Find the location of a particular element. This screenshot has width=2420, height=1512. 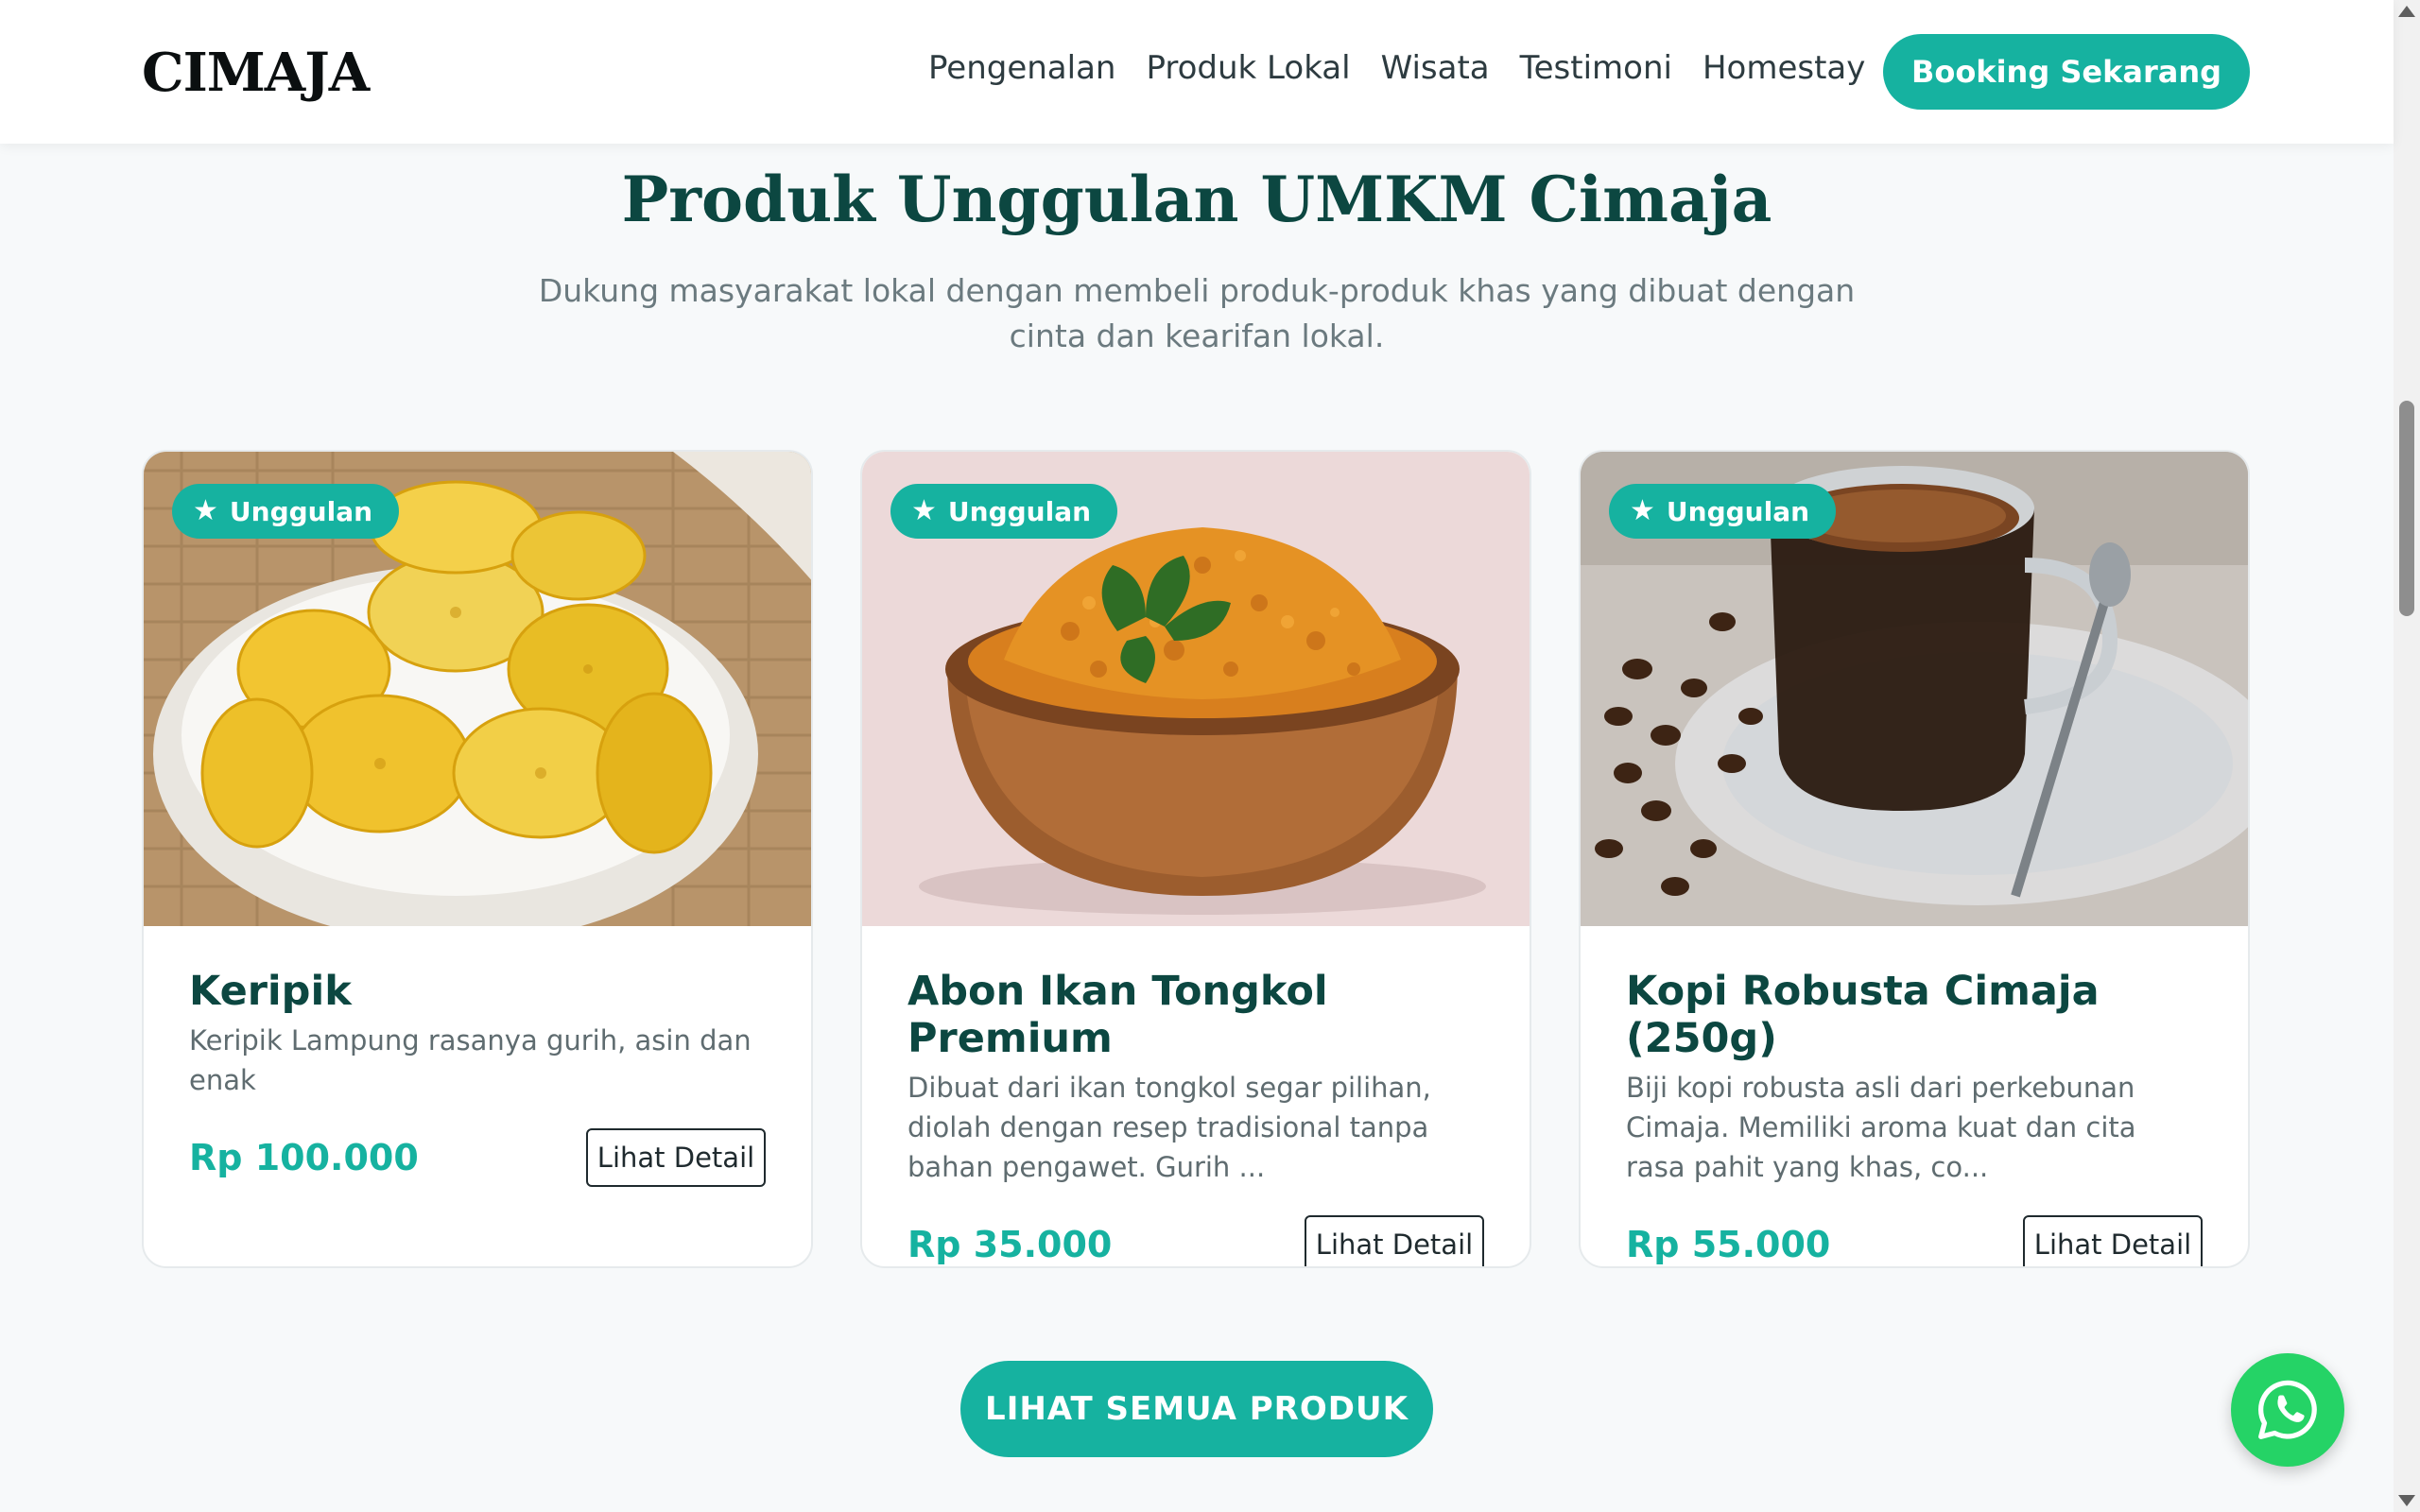

fish-floss-bowl-photo: ★ Unggulan is located at coordinates (1196, 689).